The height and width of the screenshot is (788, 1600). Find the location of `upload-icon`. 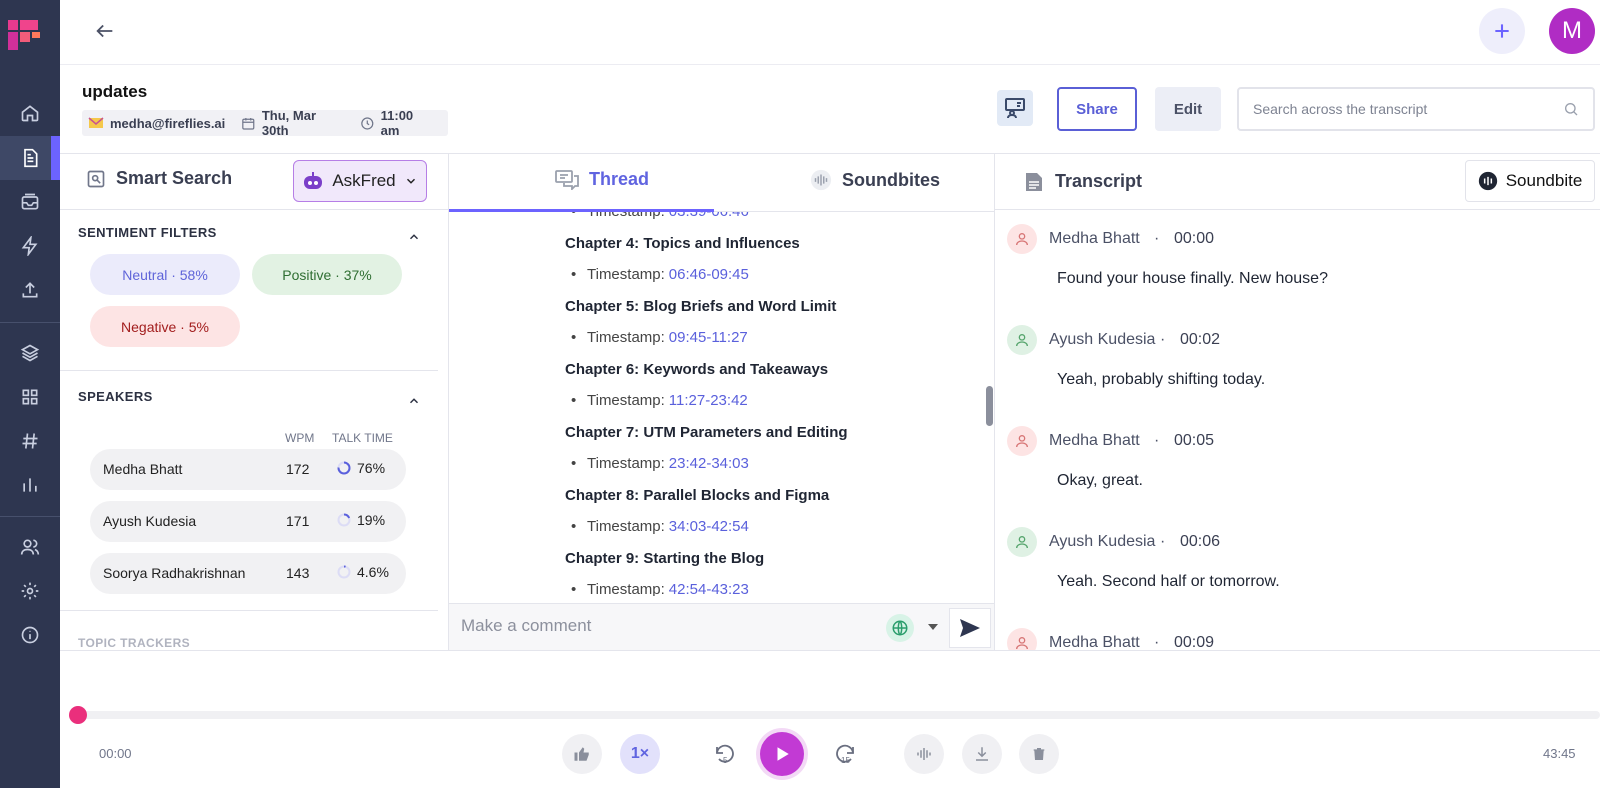

upload-icon is located at coordinates (30, 290).